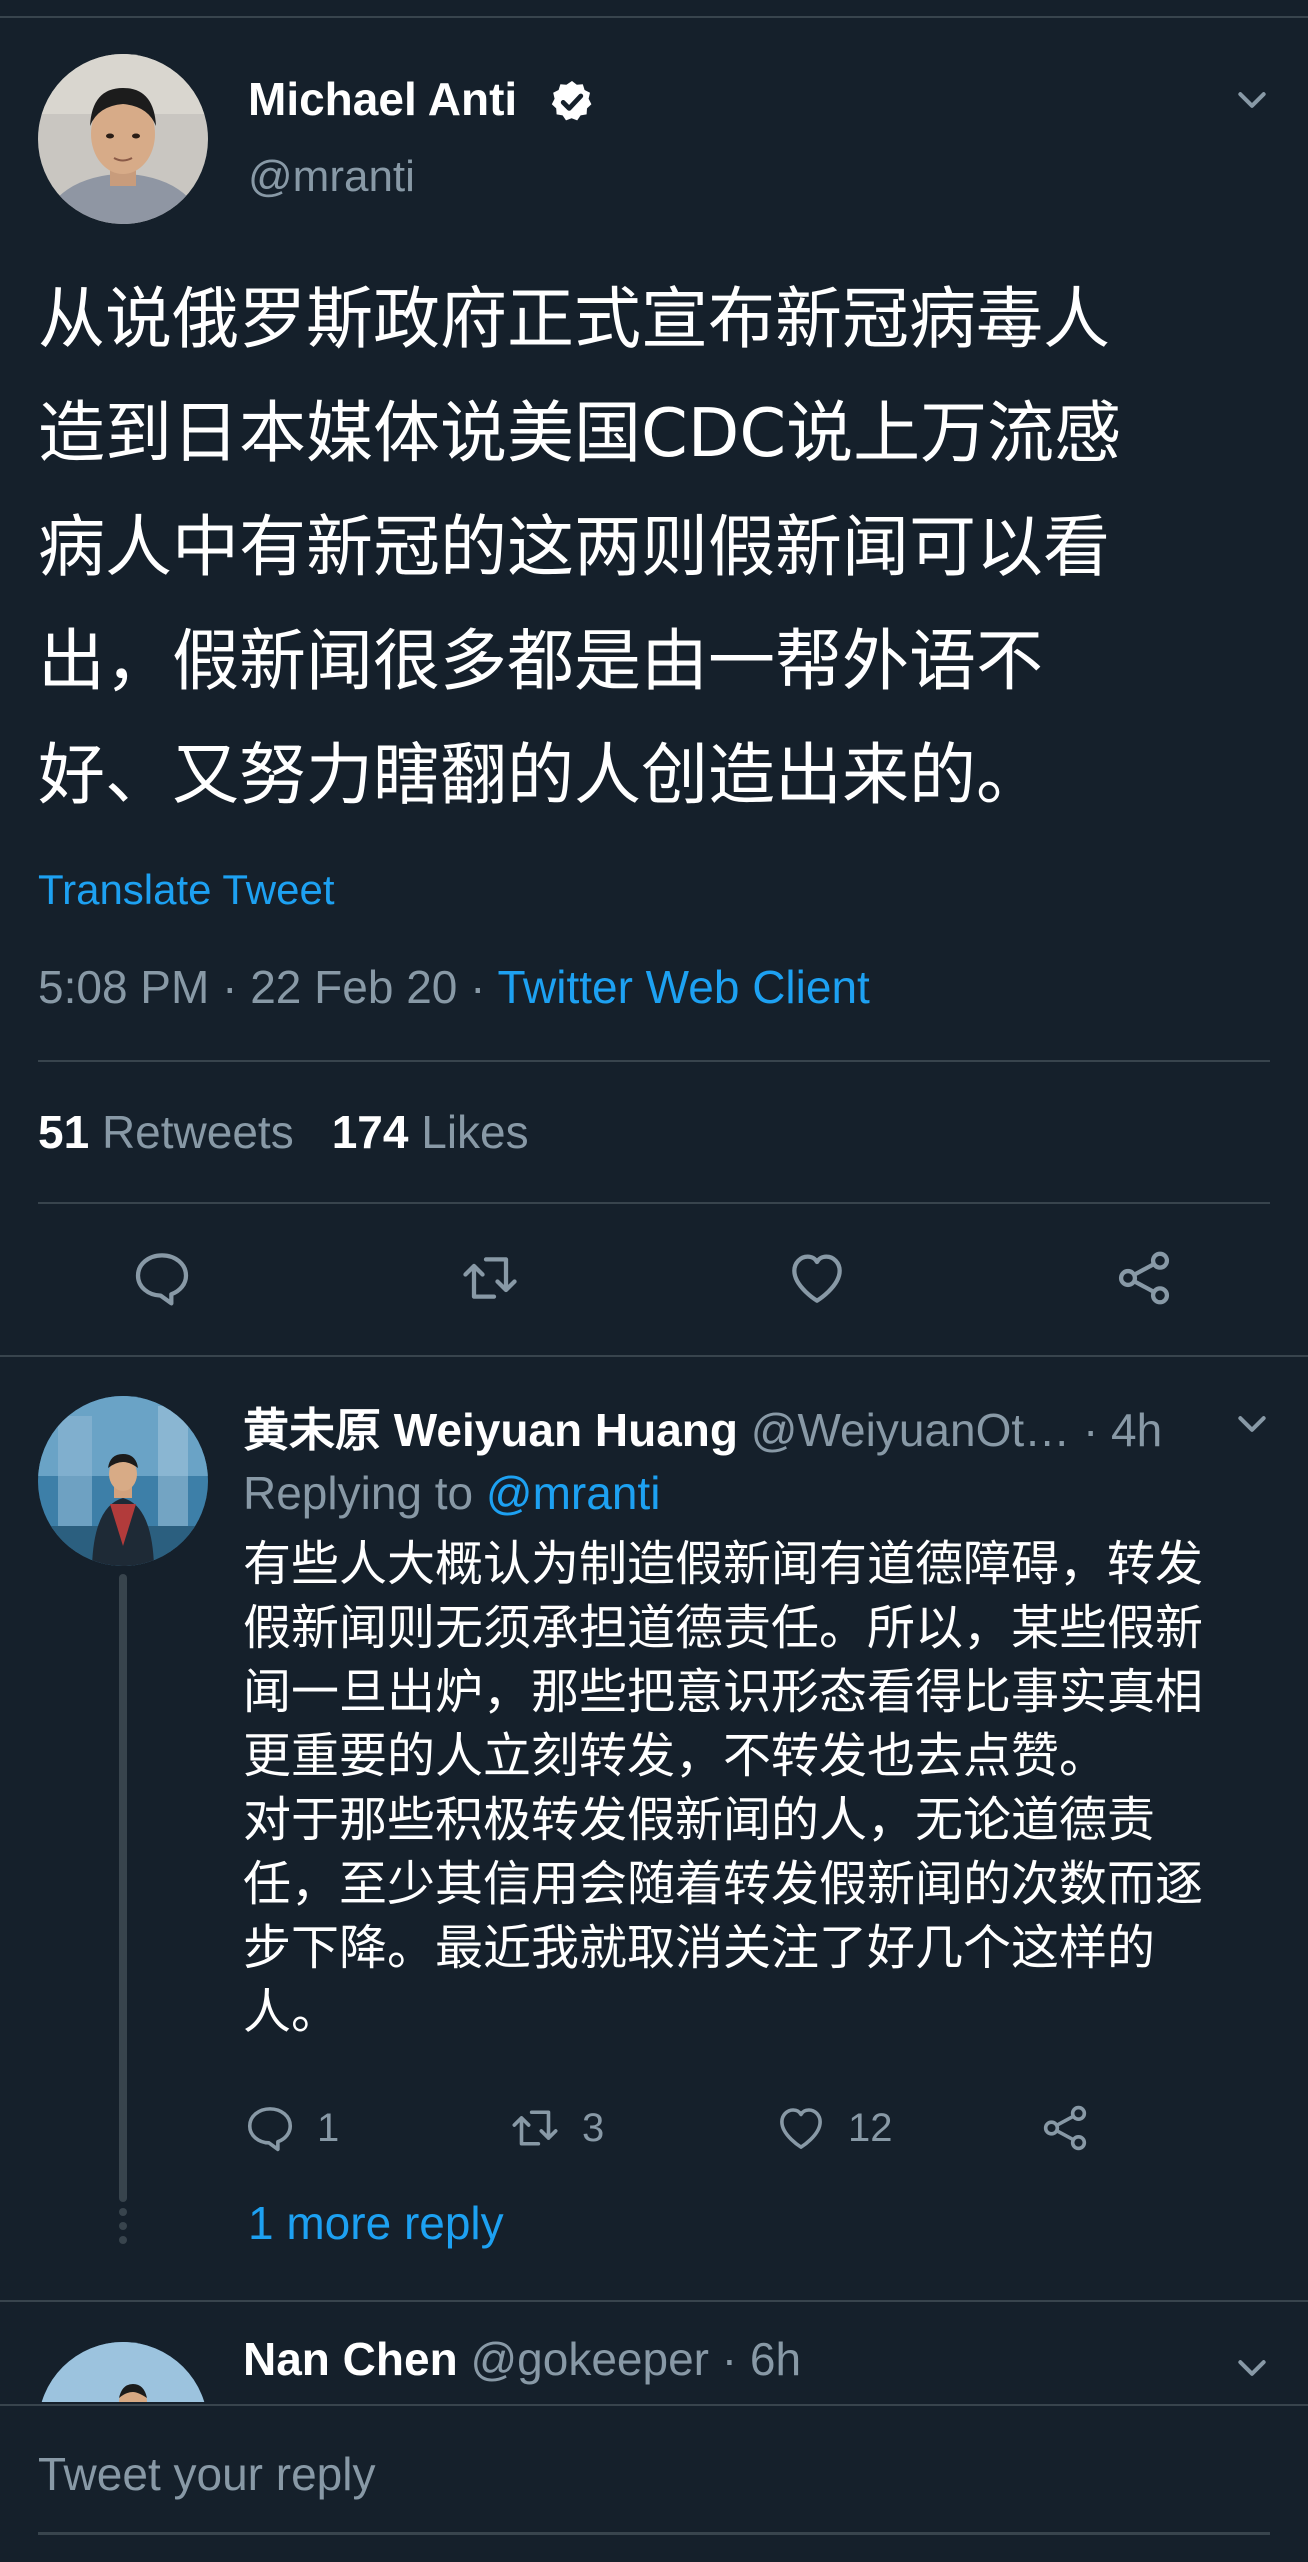 The image size is (1308, 2562). What do you see at coordinates (123, 987) in the screenshot?
I see `tweet-time: 5:08 PM` at bounding box center [123, 987].